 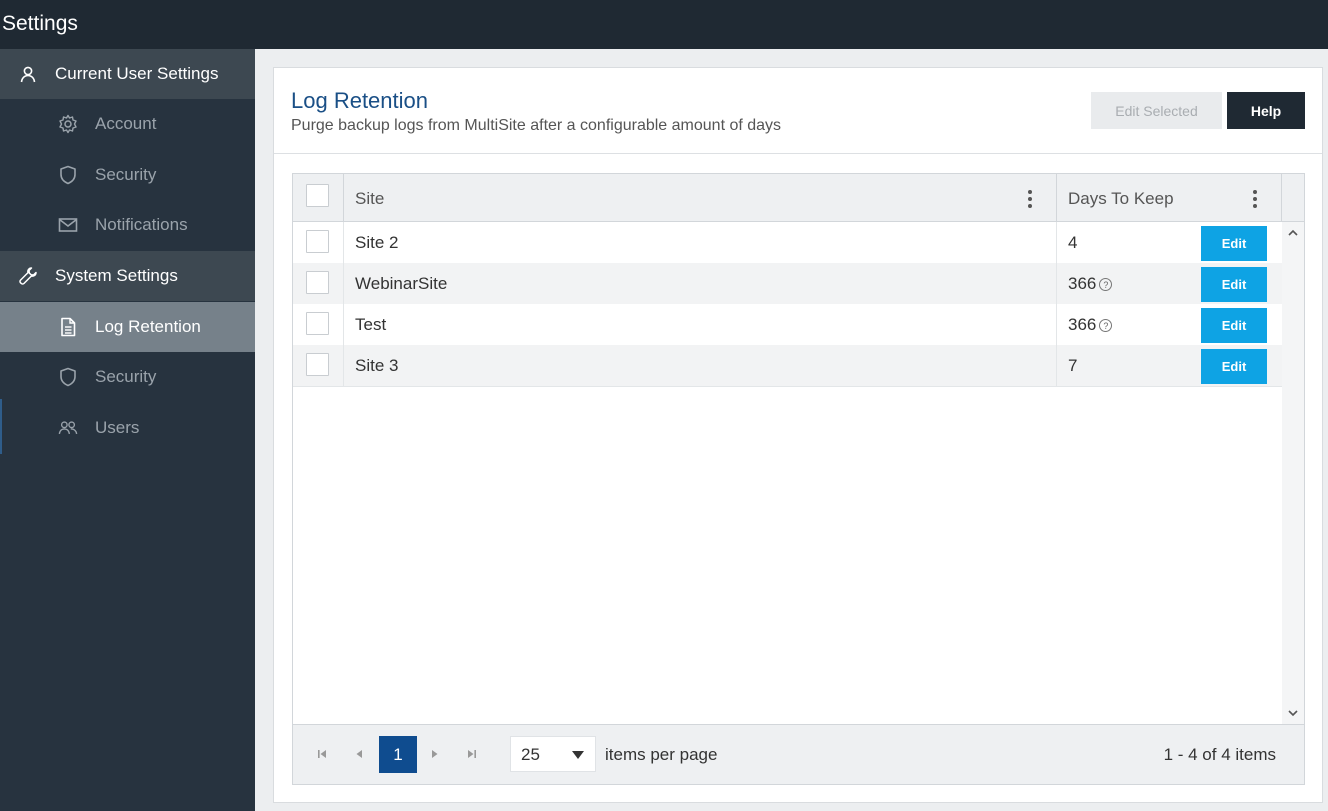 What do you see at coordinates (40, 23) in the screenshot?
I see `app-title: Settings` at bounding box center [40, 23].